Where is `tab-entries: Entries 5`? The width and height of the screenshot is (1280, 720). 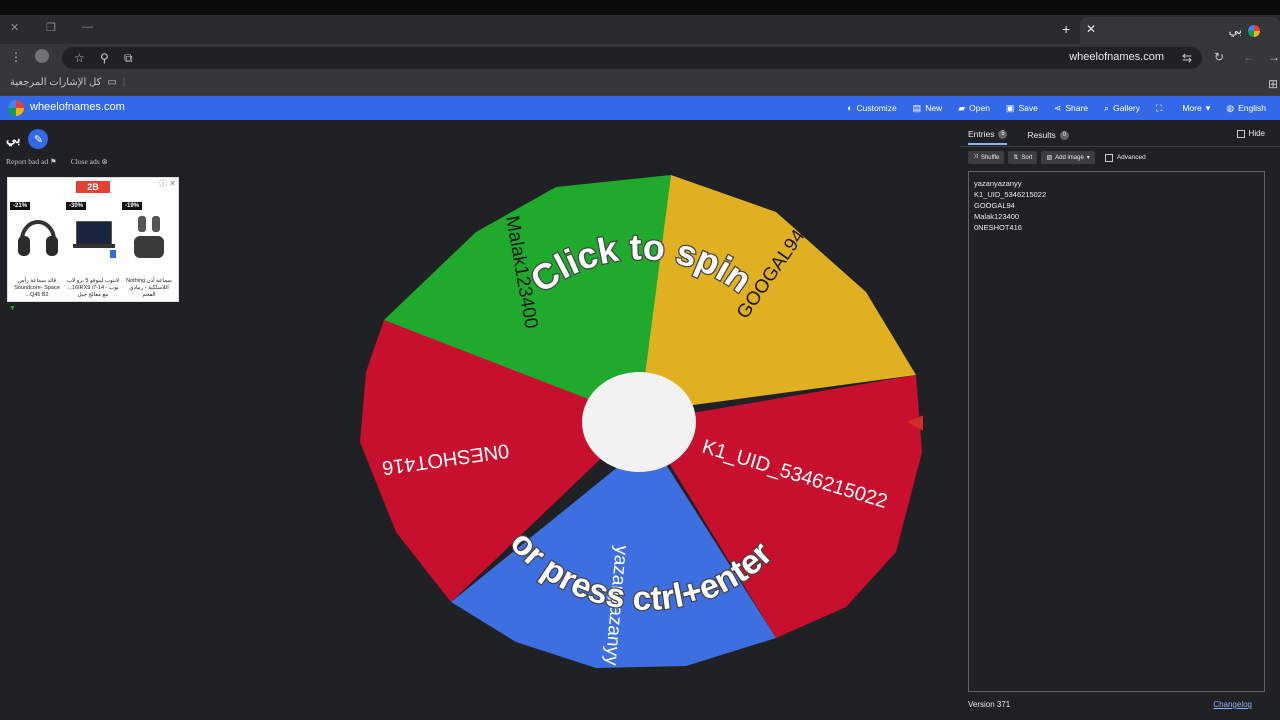 tab-entries: Entries 5 is located at coordinates (988, 137).